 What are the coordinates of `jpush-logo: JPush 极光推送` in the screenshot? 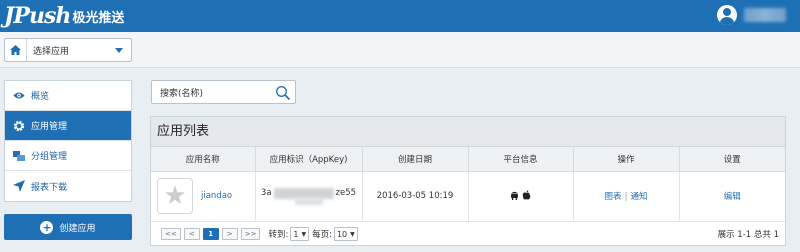 It's located at (64, 16).